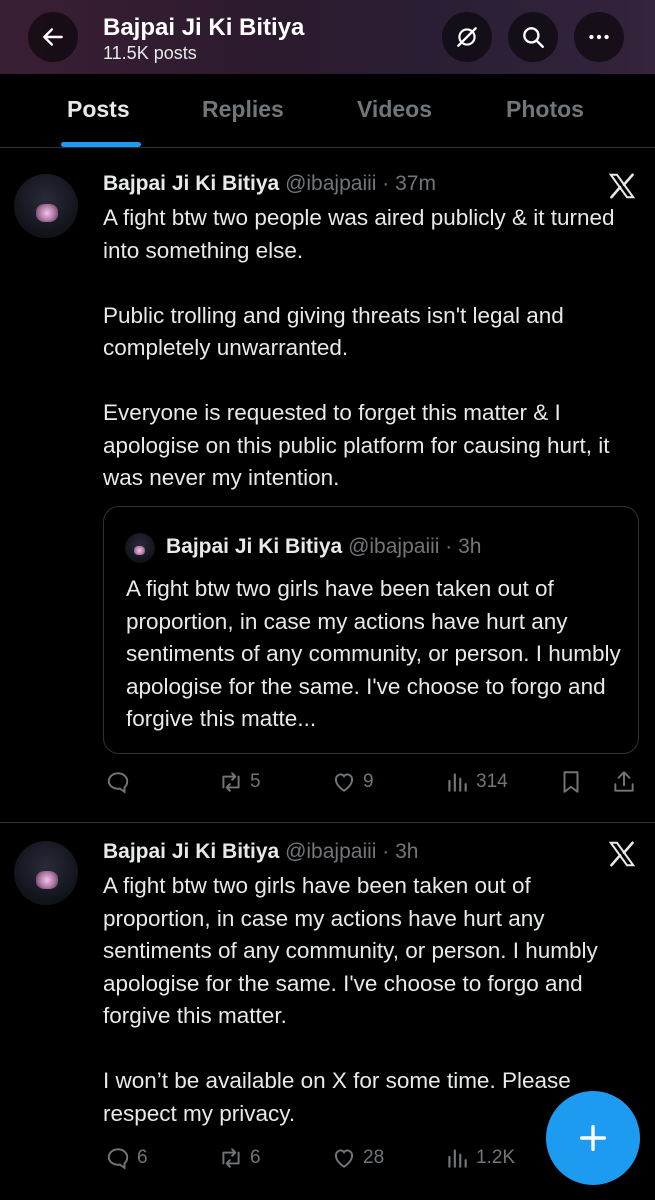 This screenshot has width=655, height=1200. I want to click on search-button, so click(533, 37).